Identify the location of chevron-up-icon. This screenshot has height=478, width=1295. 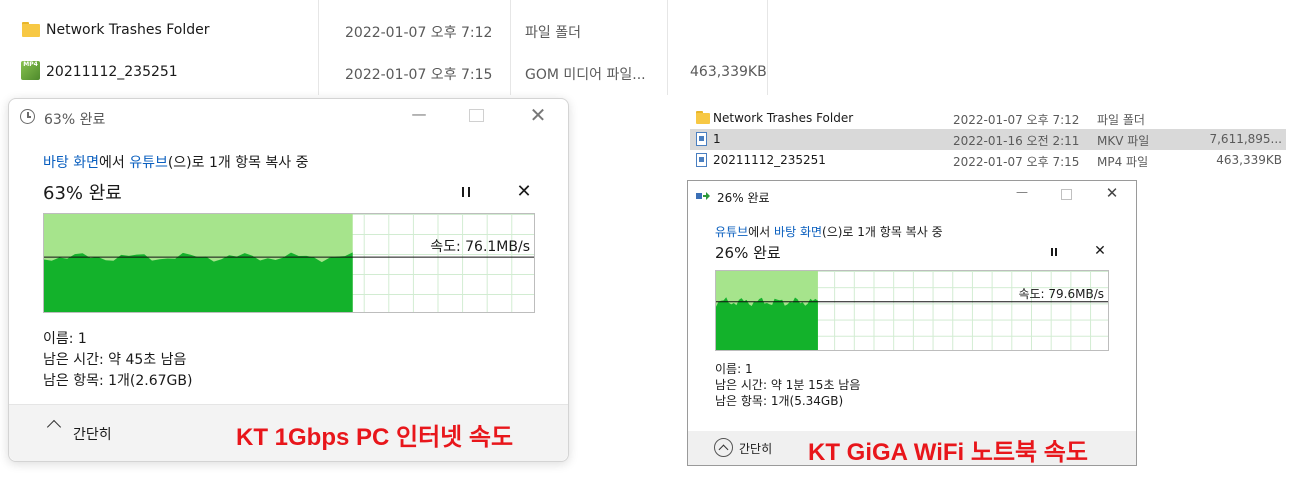
(54, 427).